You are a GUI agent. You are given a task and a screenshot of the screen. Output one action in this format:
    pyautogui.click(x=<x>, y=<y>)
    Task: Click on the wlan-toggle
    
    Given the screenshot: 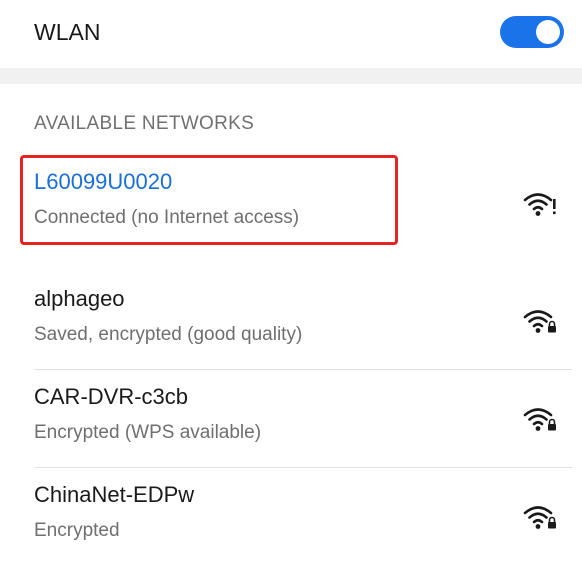 What is the action you would take?
    pyautogui.click(x=532, y=32)
    